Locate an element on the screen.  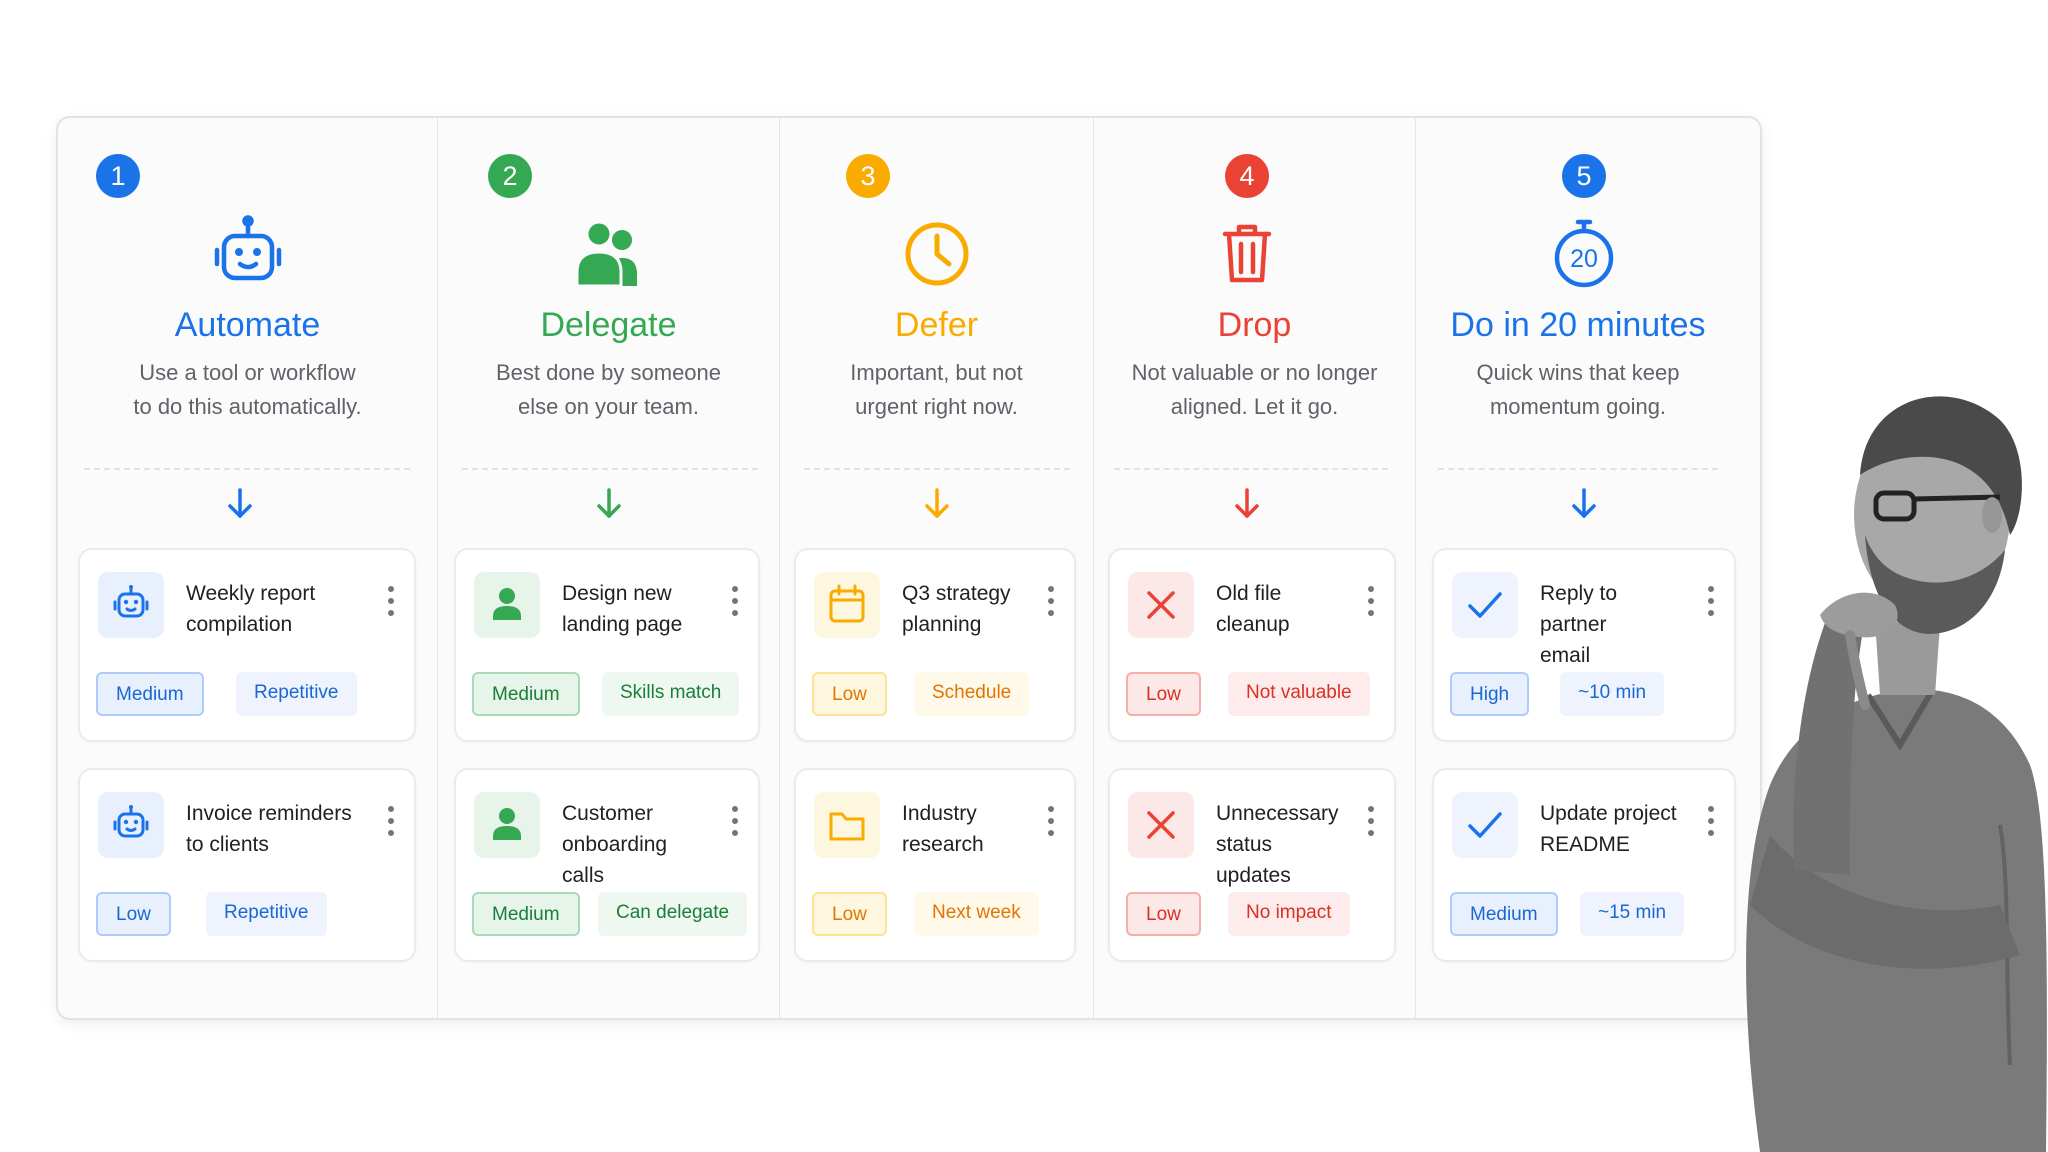
task-title: Weekly report compilation is located at coordinates (275, 609).